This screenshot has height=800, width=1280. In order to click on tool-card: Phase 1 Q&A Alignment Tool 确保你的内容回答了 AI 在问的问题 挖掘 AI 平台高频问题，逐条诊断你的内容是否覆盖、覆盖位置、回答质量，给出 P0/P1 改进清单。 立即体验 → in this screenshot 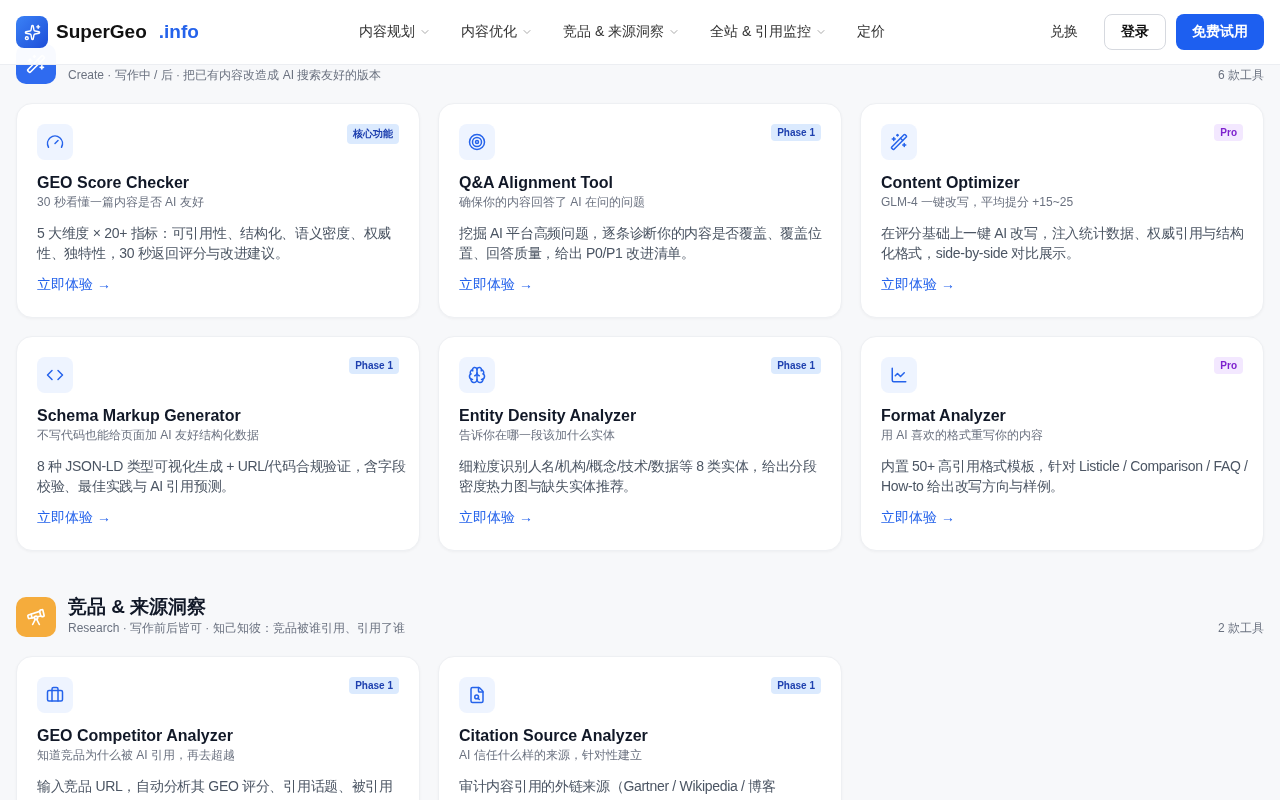, I will do `click(640, 210)`.